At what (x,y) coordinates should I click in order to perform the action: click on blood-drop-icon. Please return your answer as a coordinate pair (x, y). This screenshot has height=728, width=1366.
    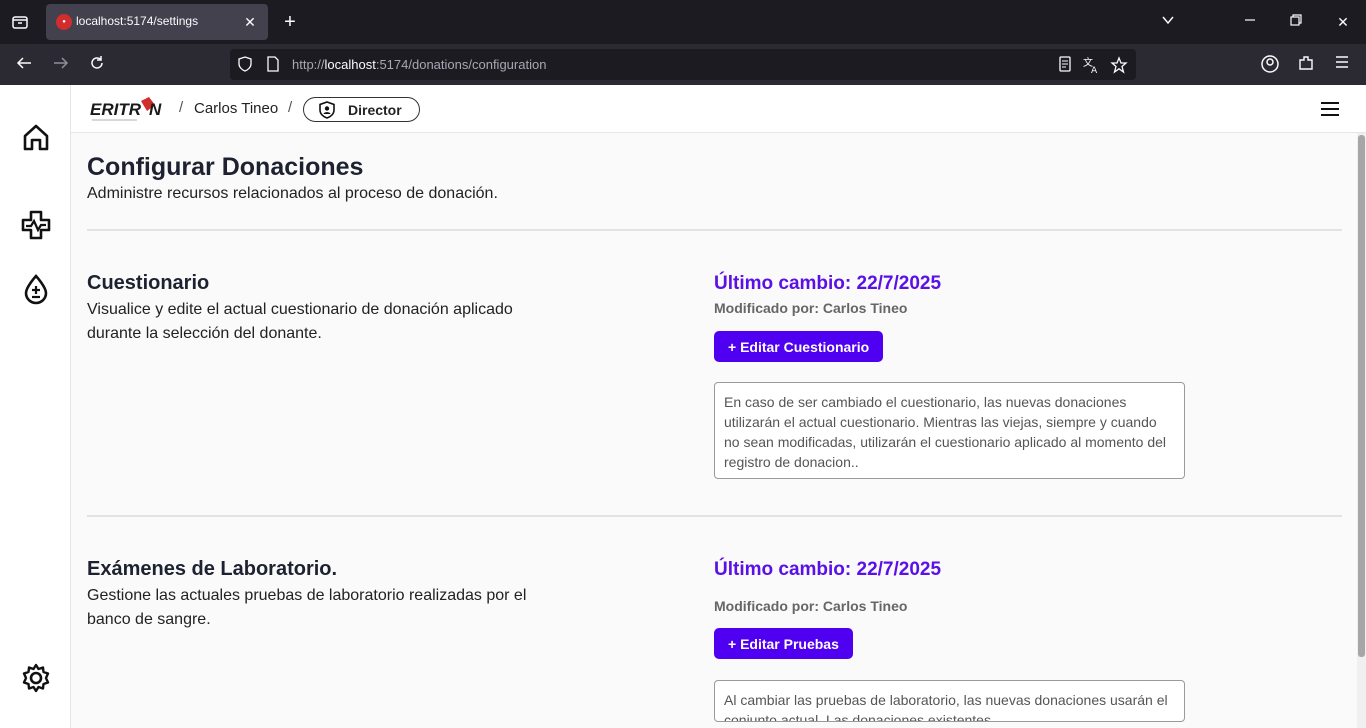
    Looking at the image, I should click on (36, 289).